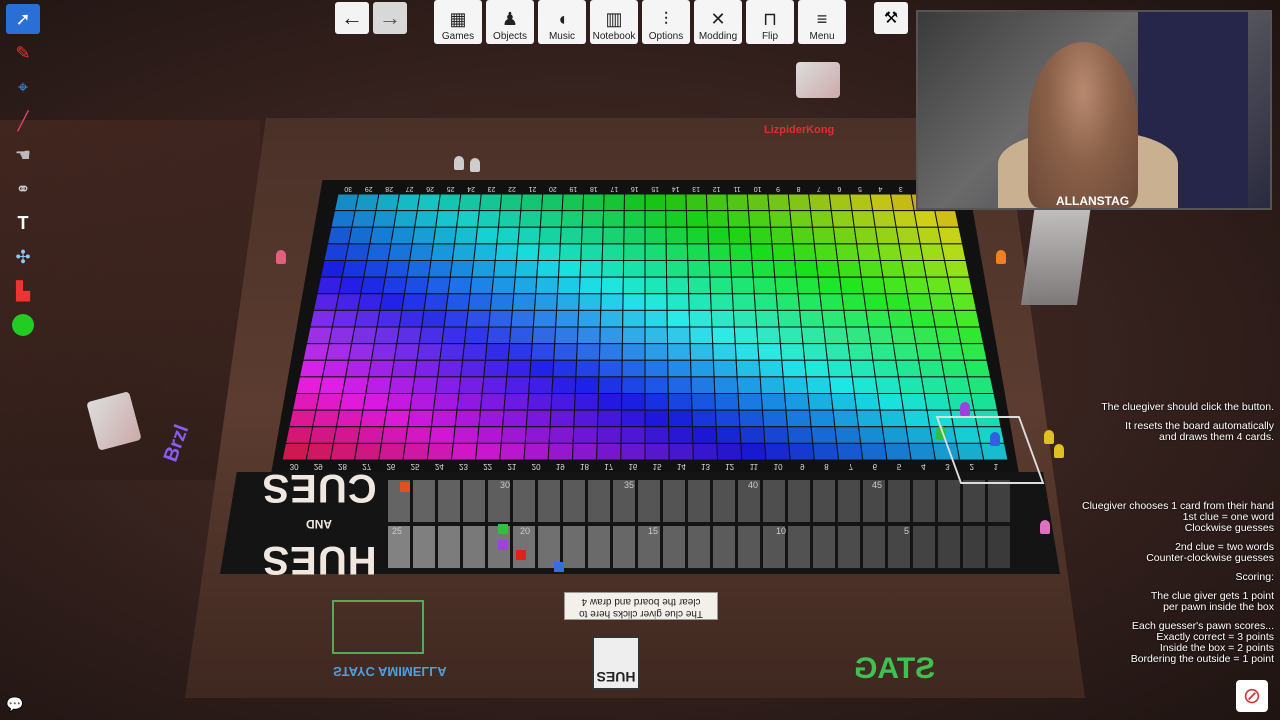  What do you see at coordinates (23, 291) in the screenshot?
I see `stamp-icon: ▙` at bounding box center [23, 291].